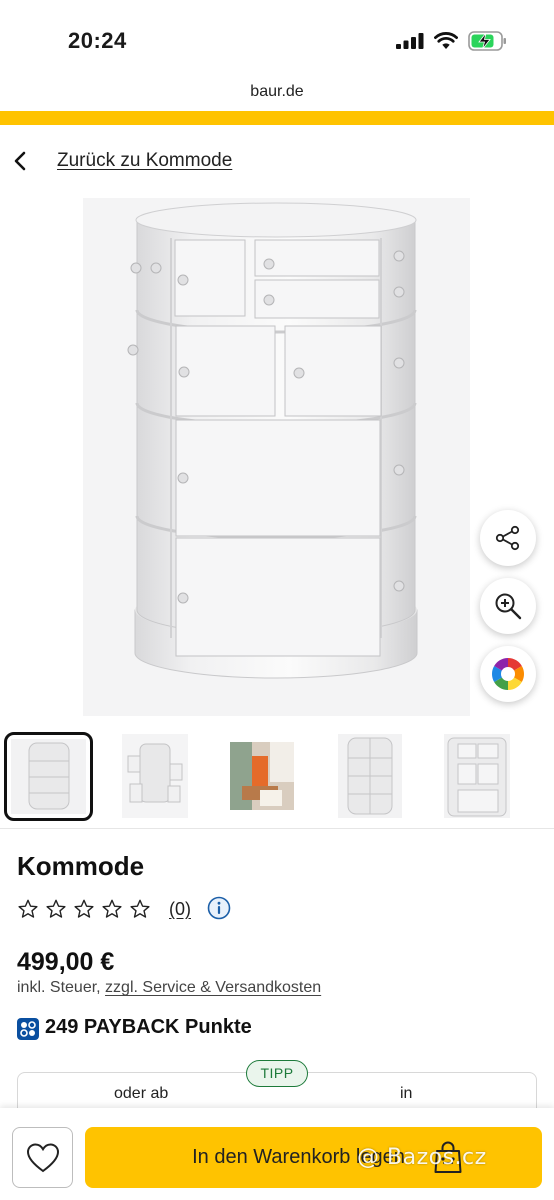  What do you see at coordinates (487, 41) in the screenshot?
I see `battery-icon` at bounding box center [487, 41].